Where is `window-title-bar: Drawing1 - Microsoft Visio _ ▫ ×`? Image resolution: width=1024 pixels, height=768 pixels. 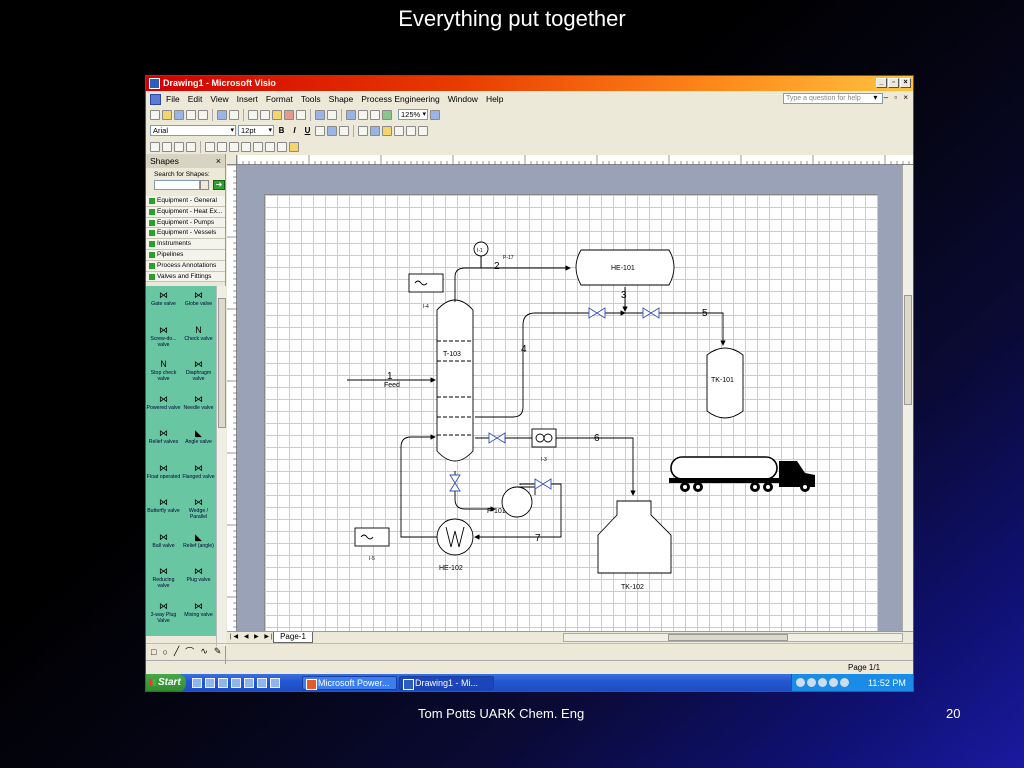
window-title-bar: Drawing1 - Microsoft Visio _ ▫ × is located at coordinates (529, 83).